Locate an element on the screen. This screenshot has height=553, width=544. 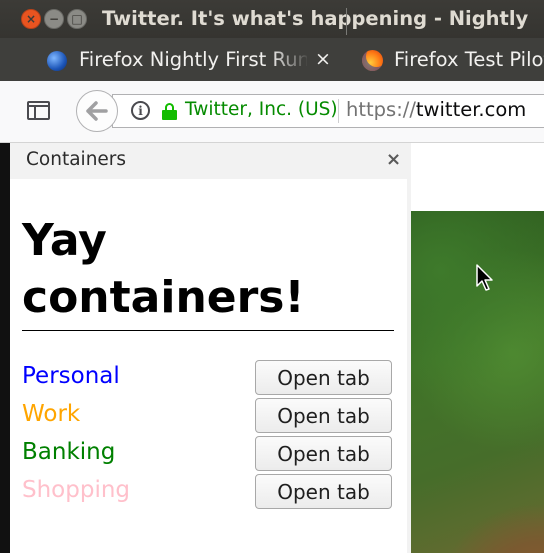
page-heading: Yay containers! is located at coordinates (208, 271).